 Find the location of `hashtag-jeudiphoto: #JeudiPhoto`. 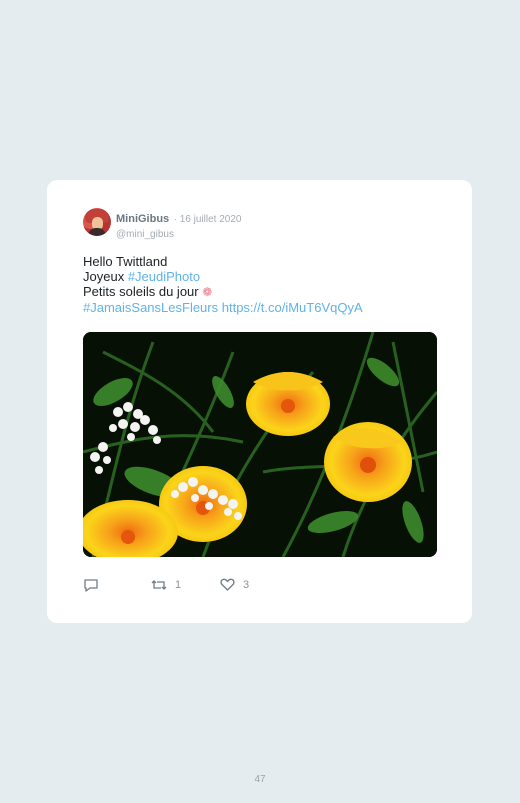

hashtag-jeudiphoto: #JeudiPhoto is located at coordinates (164, 276).